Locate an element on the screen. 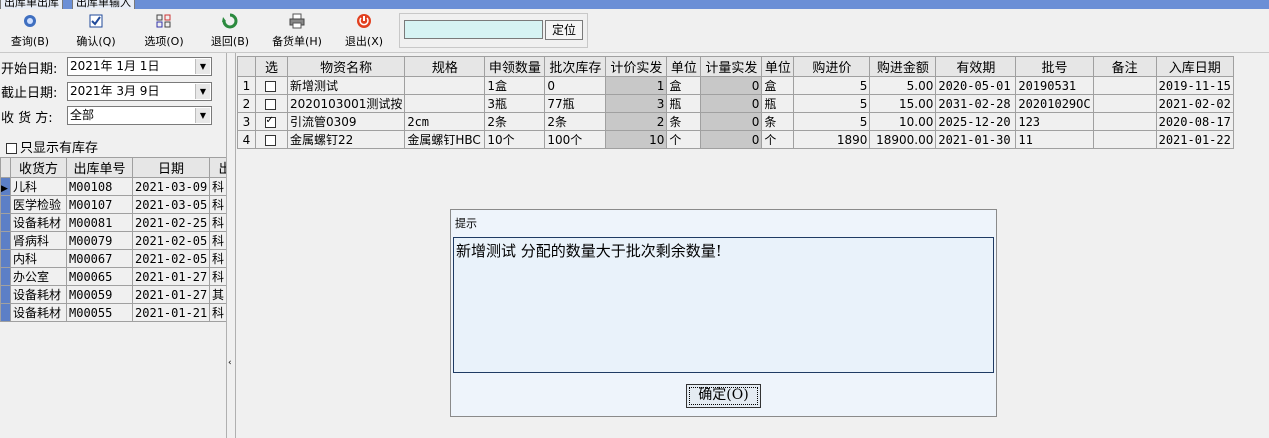 This screenshot has width=1269, height=438. col-purchase-amount: 购进金额 is located at coordinates (903, 66).